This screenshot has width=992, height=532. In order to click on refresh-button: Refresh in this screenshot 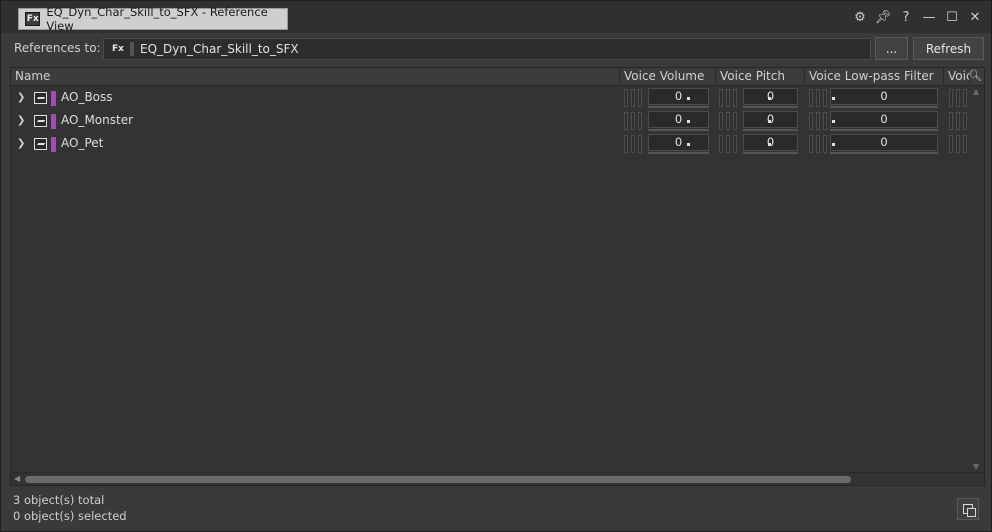, I will do `click(948, 48)`.